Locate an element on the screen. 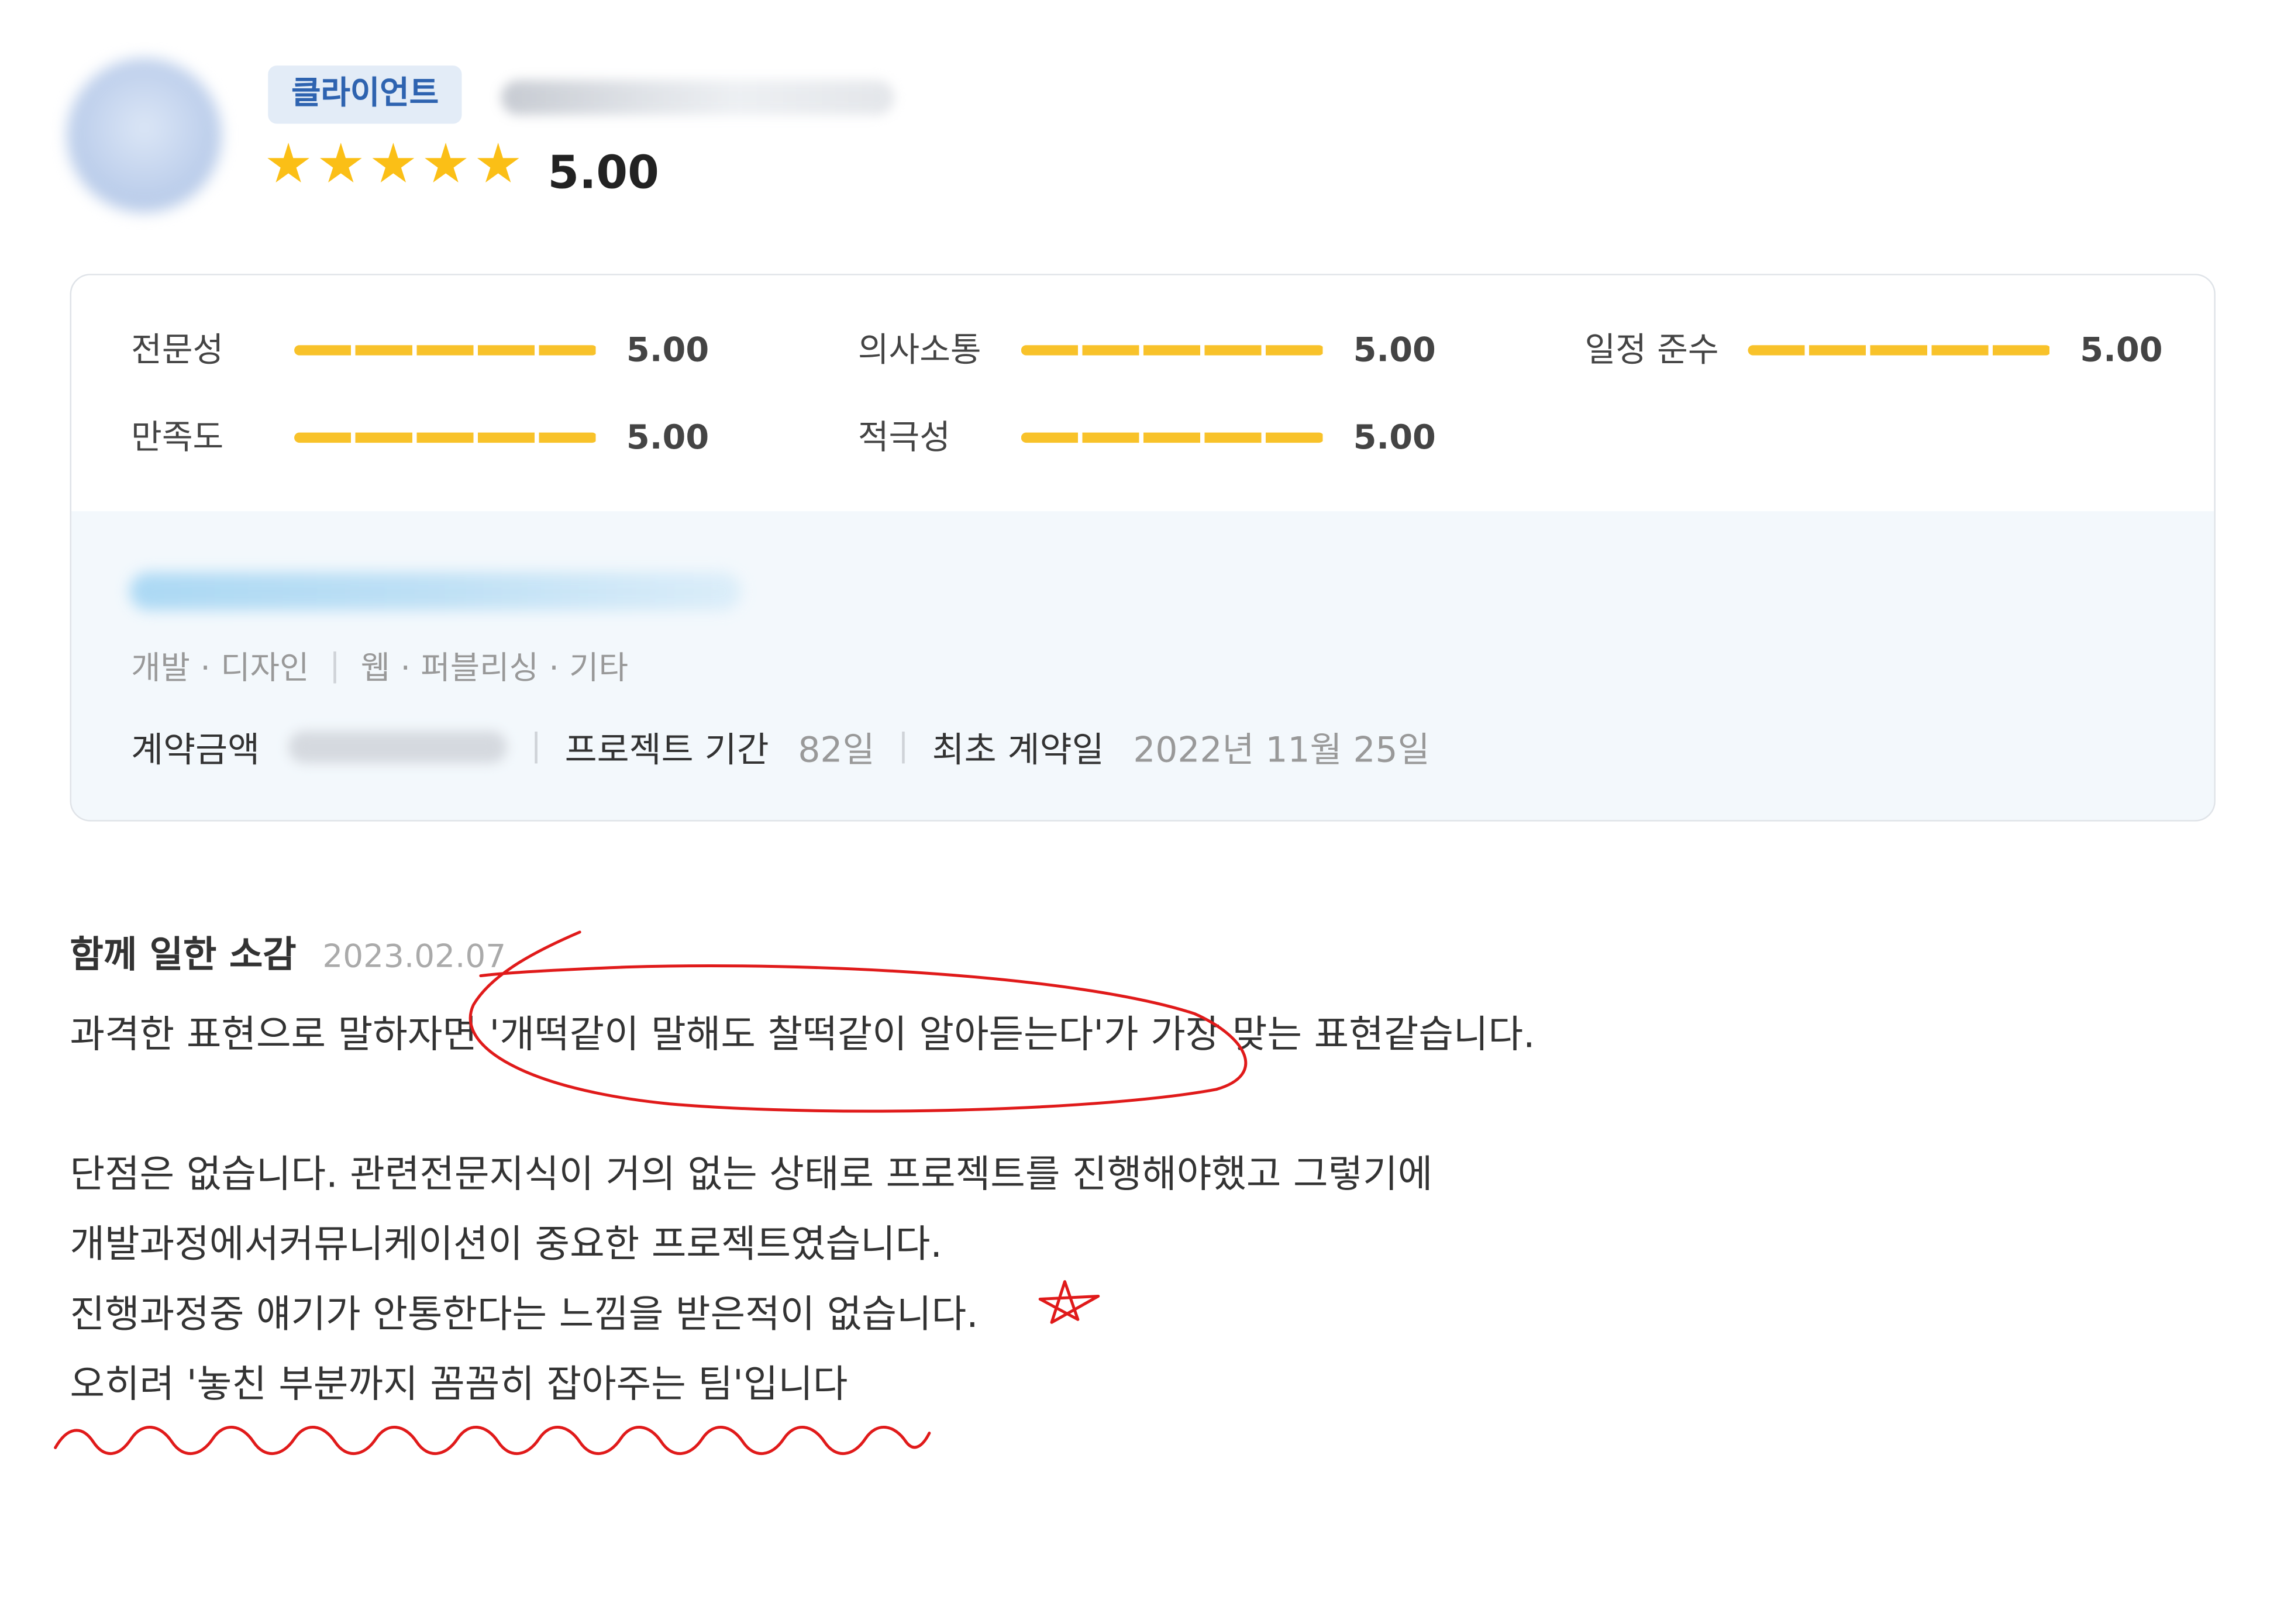 This screenshot has width=2284, height=1624. contract-amount-label: 계약금액 is located at coordinates (195, 750).